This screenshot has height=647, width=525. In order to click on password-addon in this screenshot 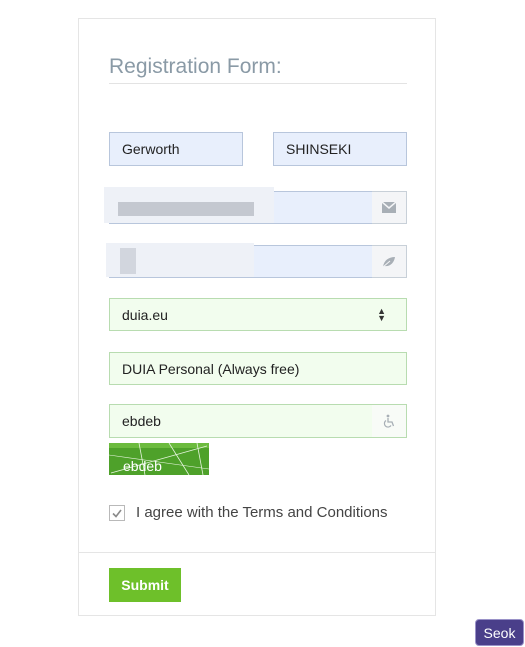, I will do `click(389, 261)`.